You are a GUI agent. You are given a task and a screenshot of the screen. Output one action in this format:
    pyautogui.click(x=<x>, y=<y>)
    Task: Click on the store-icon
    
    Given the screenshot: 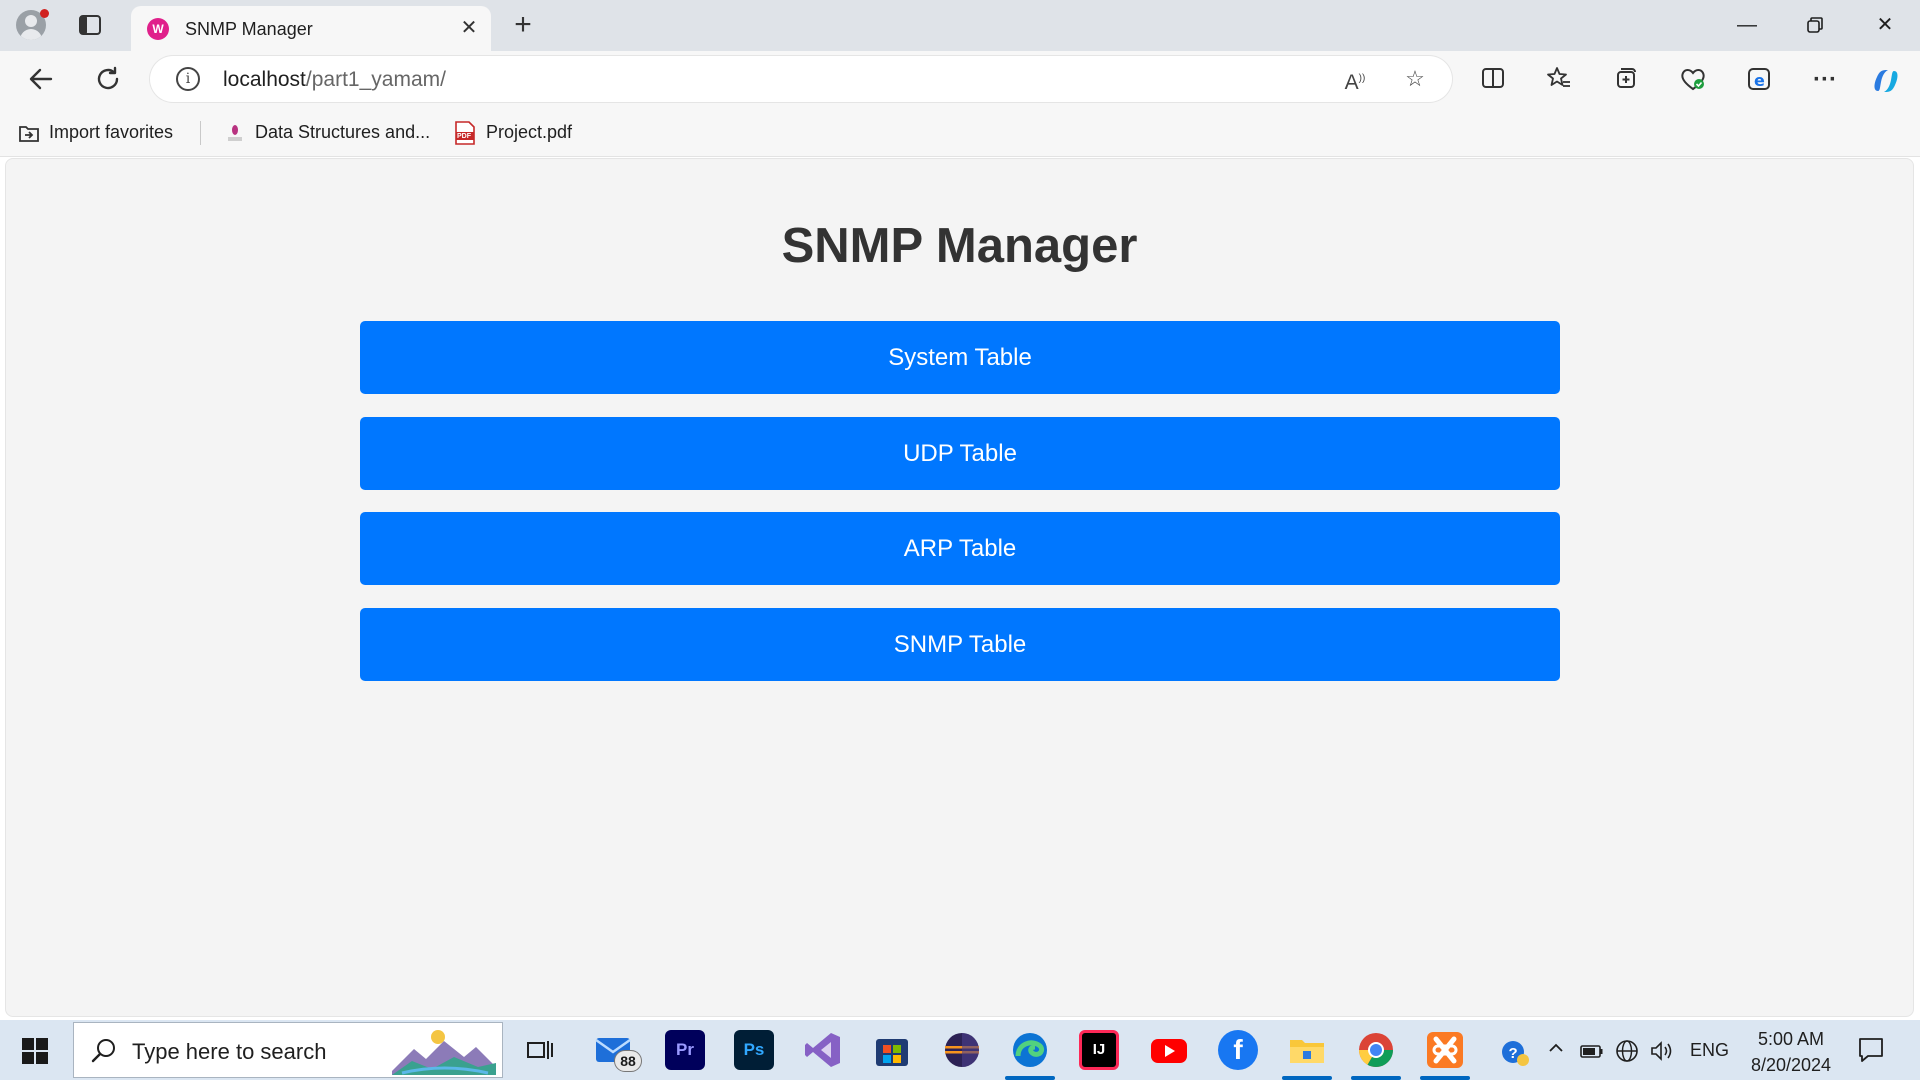 What is the action you would take?
    pyautogui.click(x=892, y=1050)
    